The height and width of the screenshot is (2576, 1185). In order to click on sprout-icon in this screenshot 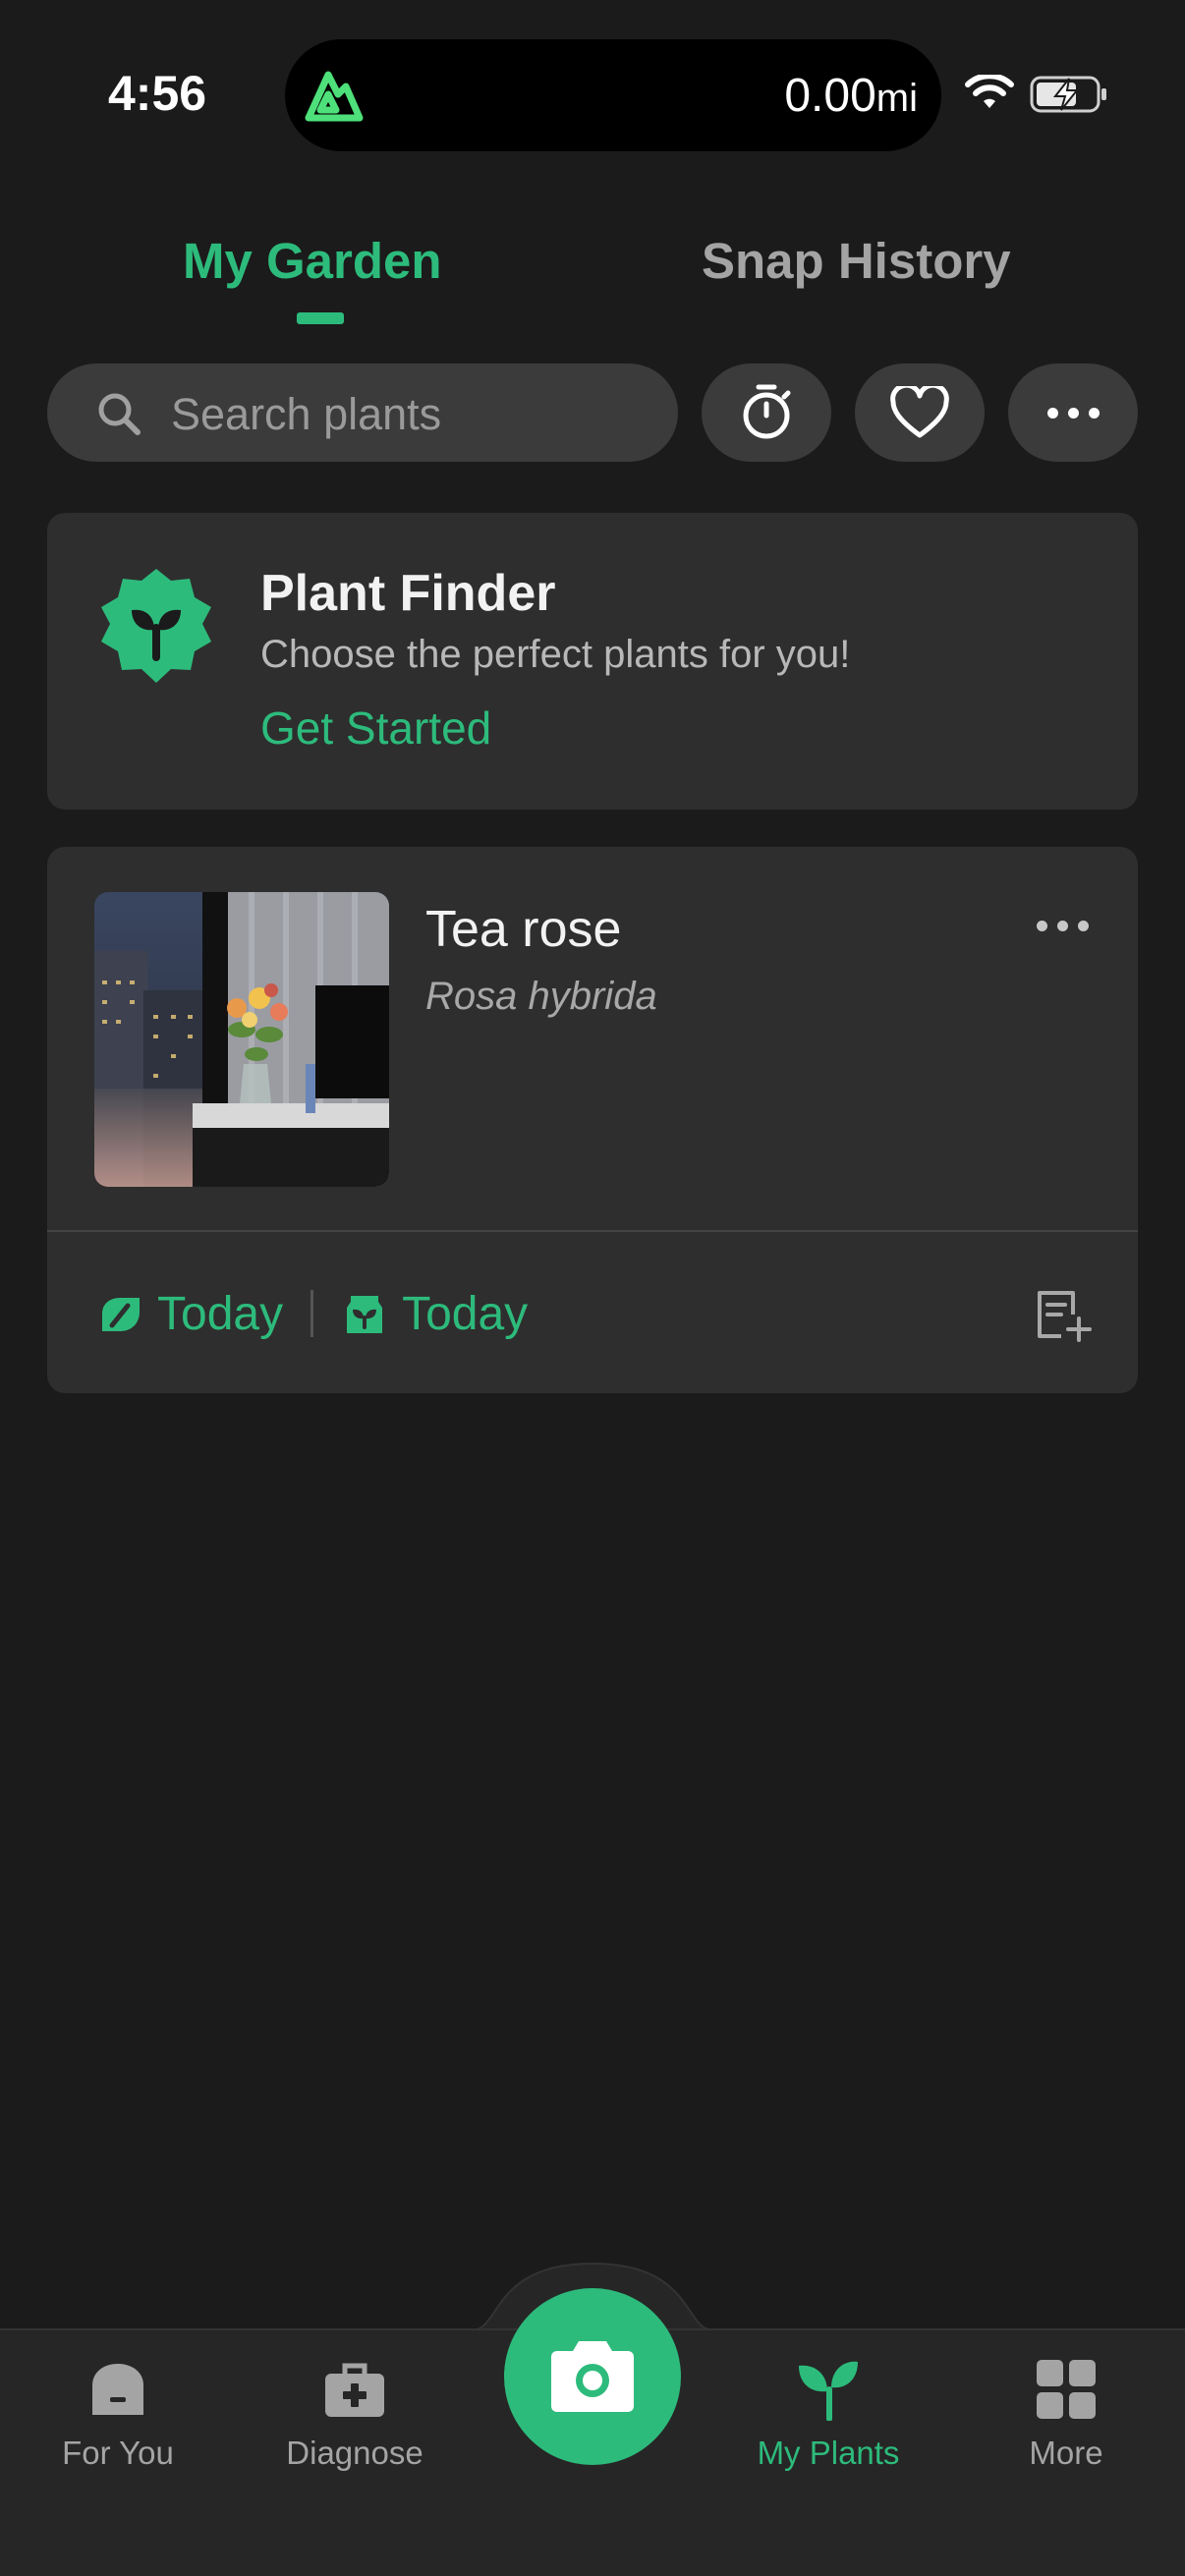, I will do `click(829, 2391)`.